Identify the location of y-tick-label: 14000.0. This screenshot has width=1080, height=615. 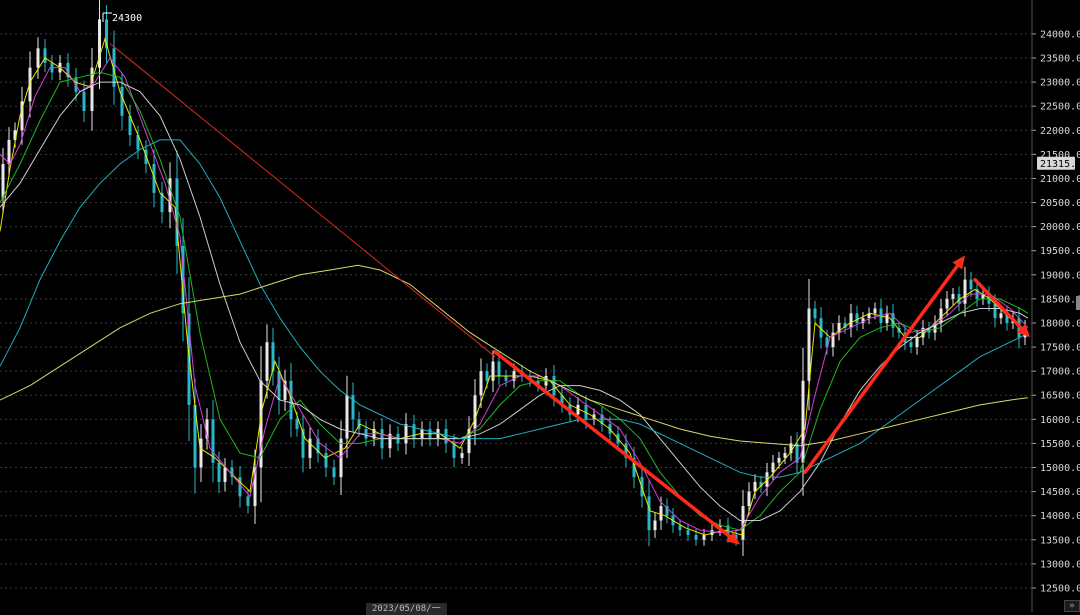
(1060, 516).